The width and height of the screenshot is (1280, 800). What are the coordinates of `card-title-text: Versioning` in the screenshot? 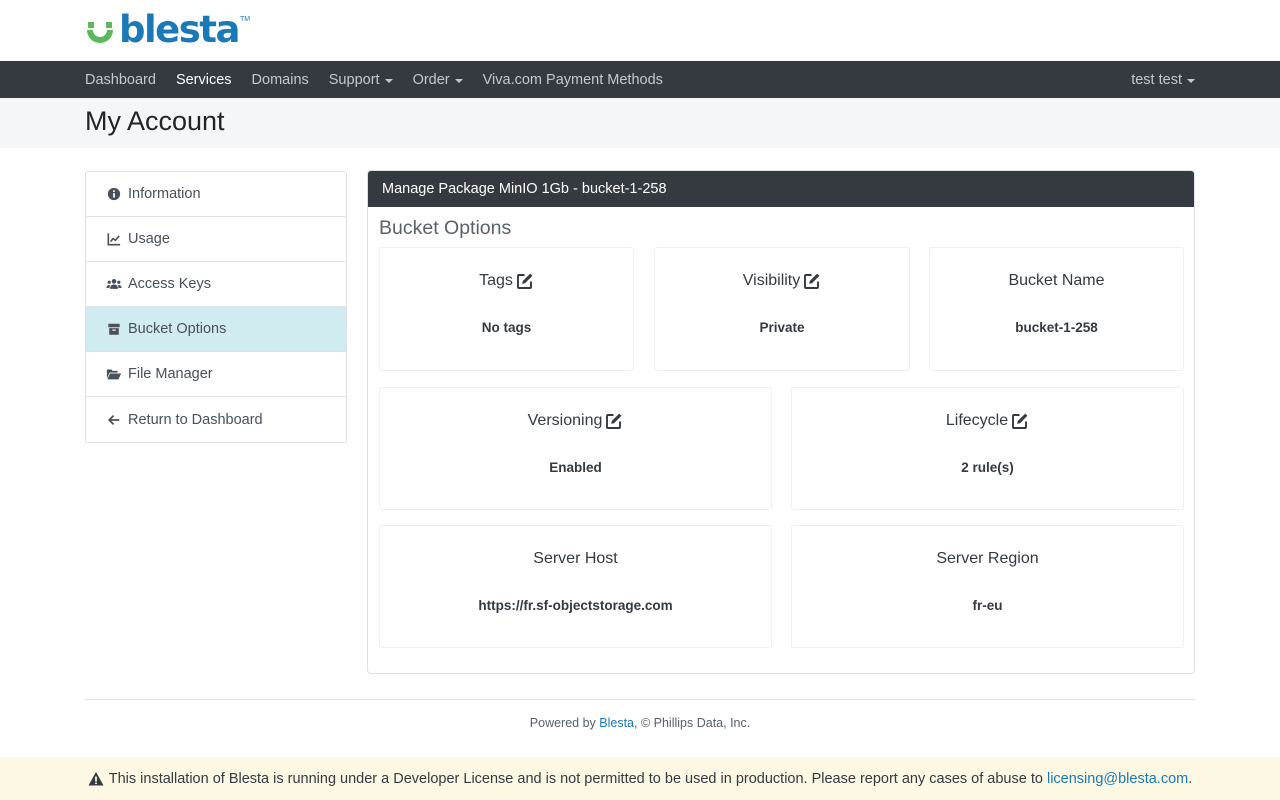 It's located at (565, 420).